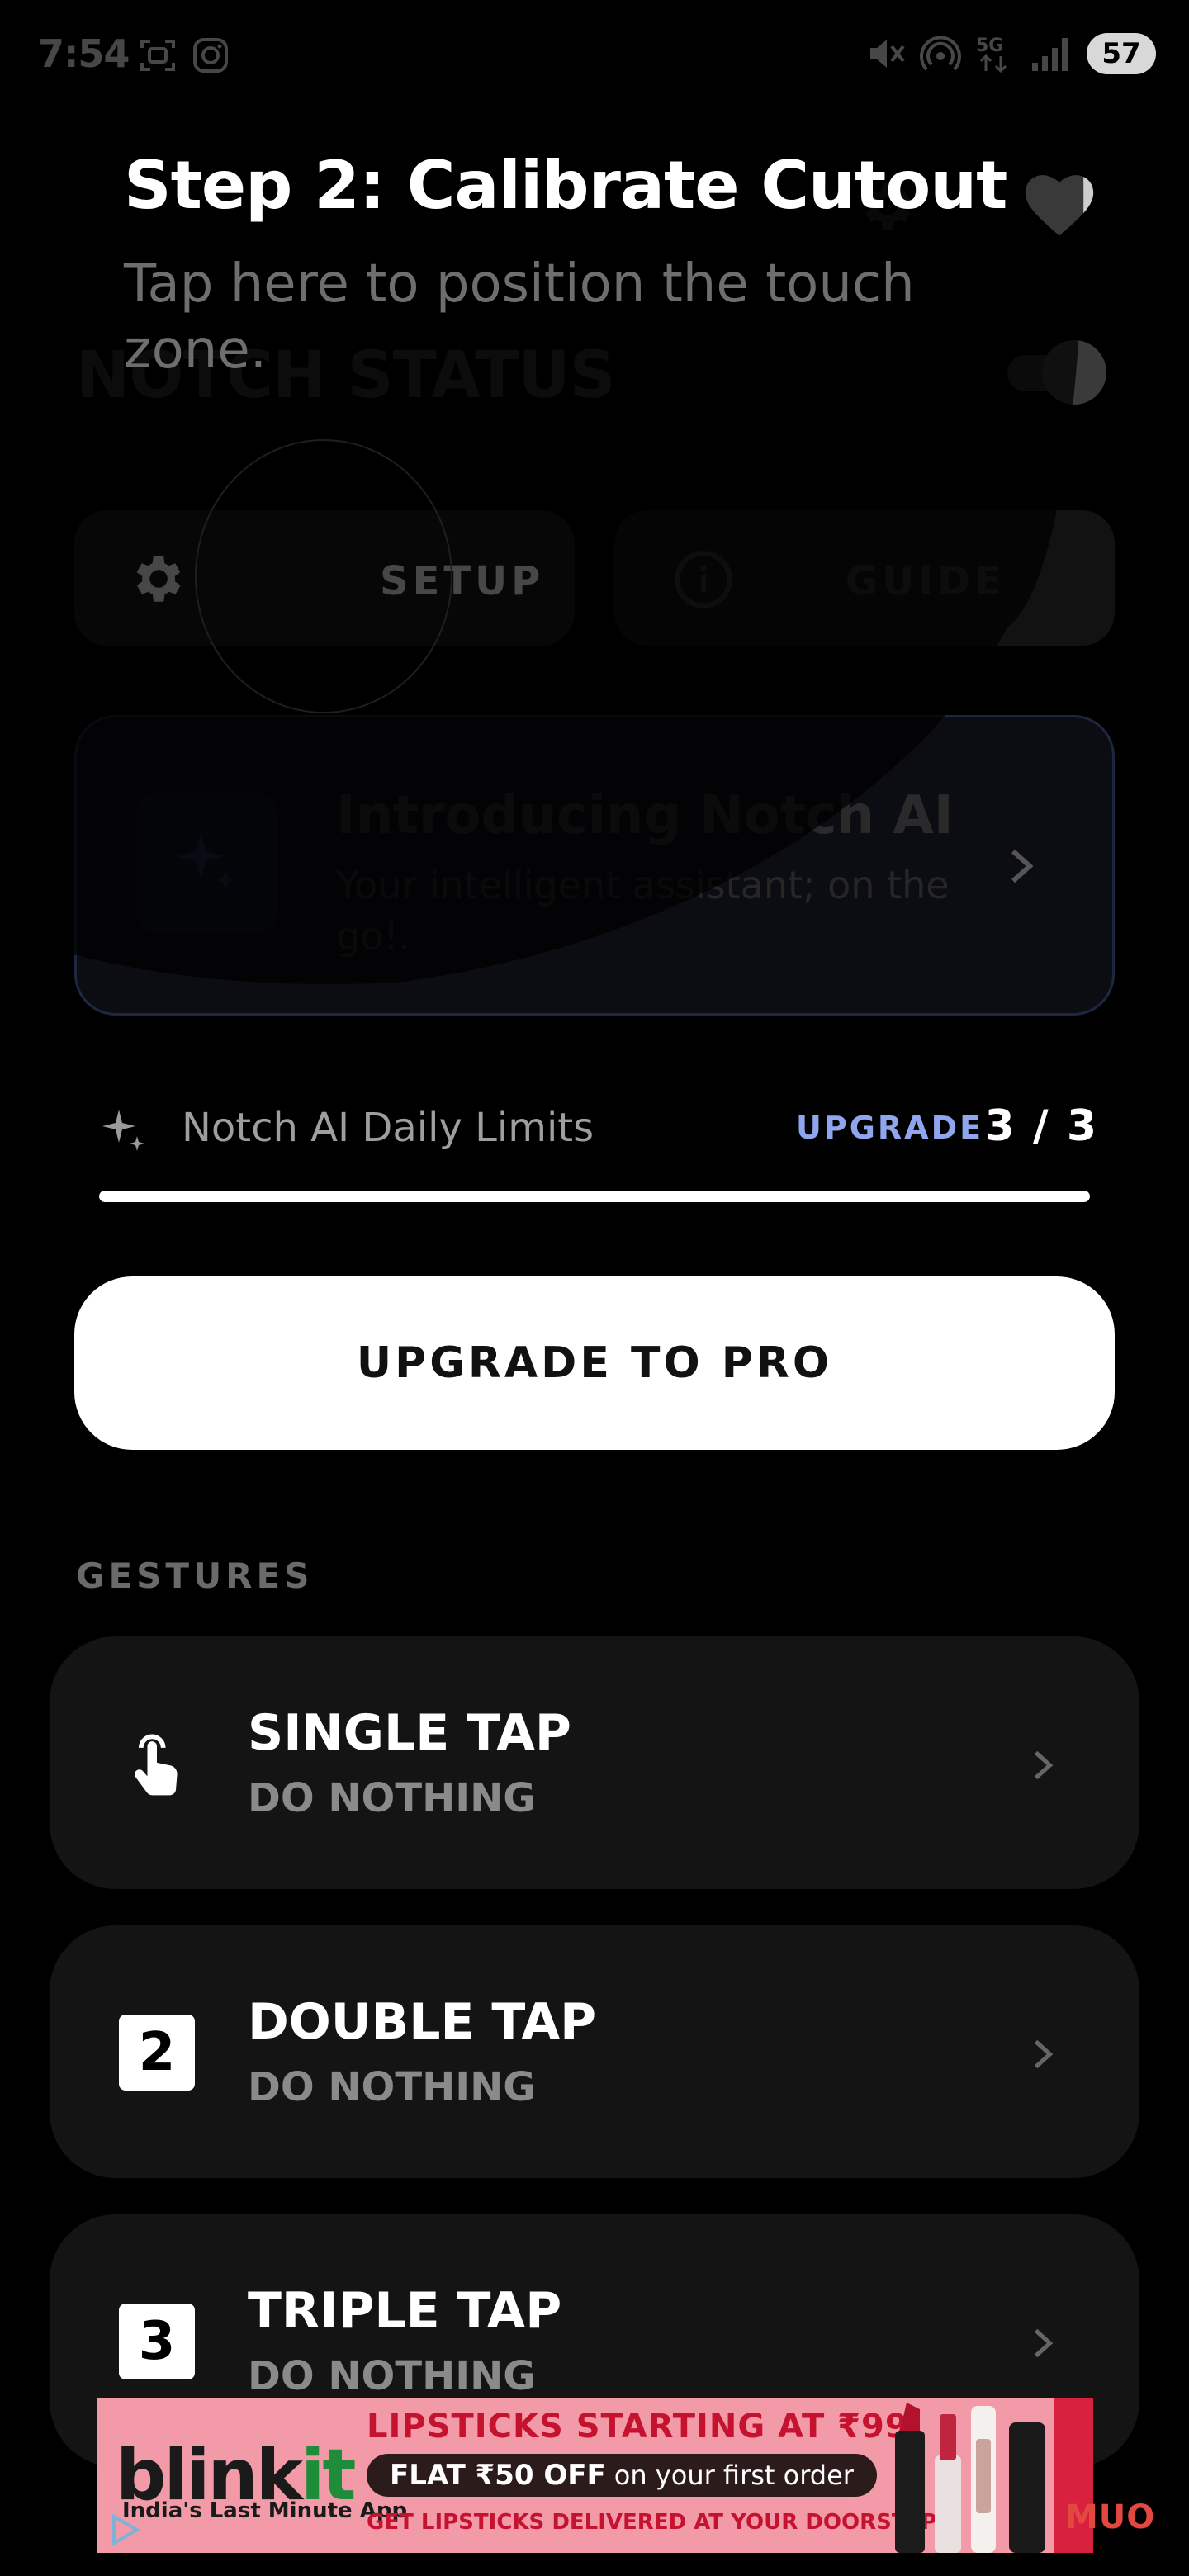 The width and height of the screenshot is (1189, 2576). I want to click on limits-progress-bar, so click(594, 1196).